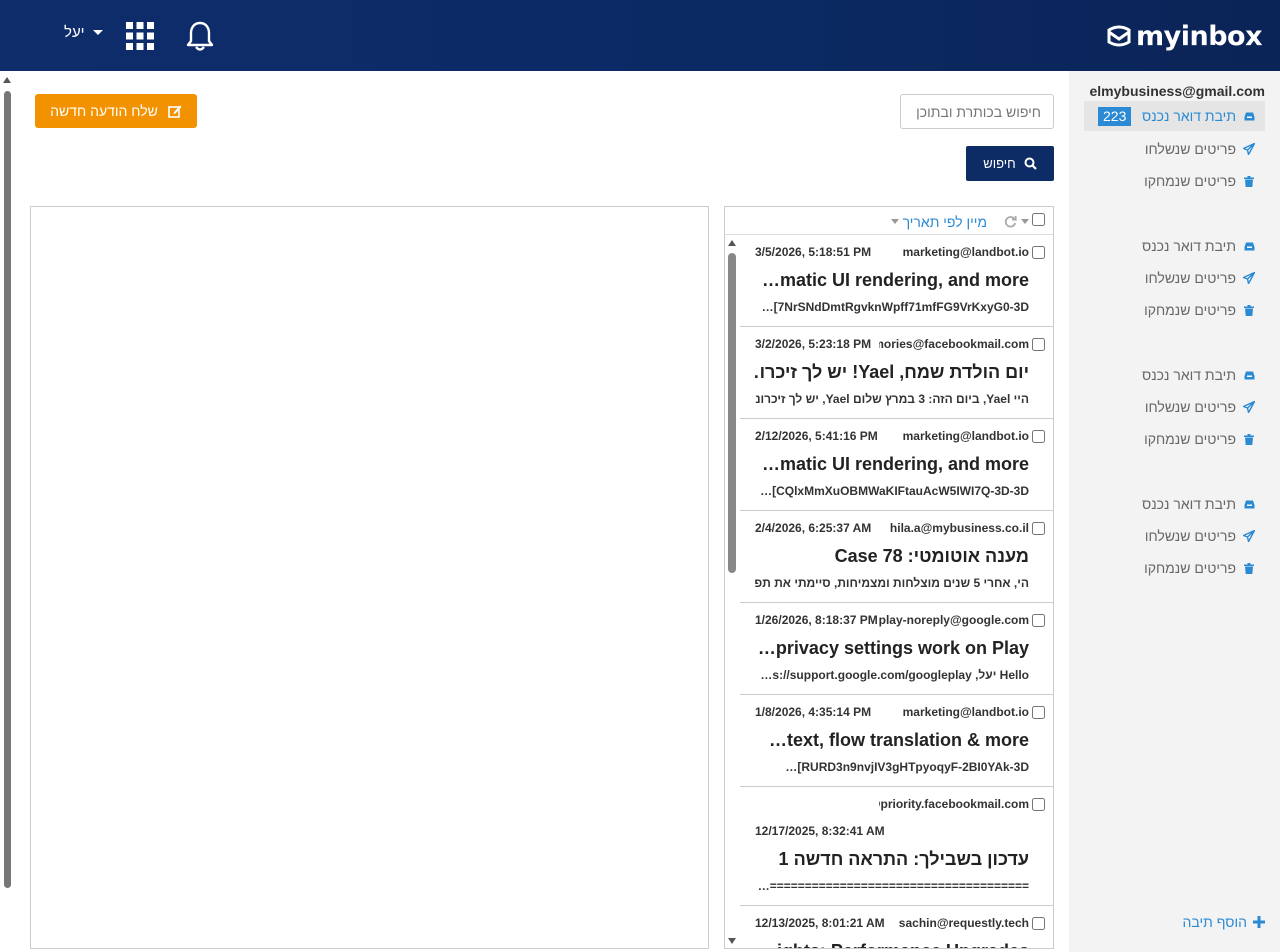  Describe the element at coordinates (1010, 221) in the screenshot. I see `refresh-icon` at that location.